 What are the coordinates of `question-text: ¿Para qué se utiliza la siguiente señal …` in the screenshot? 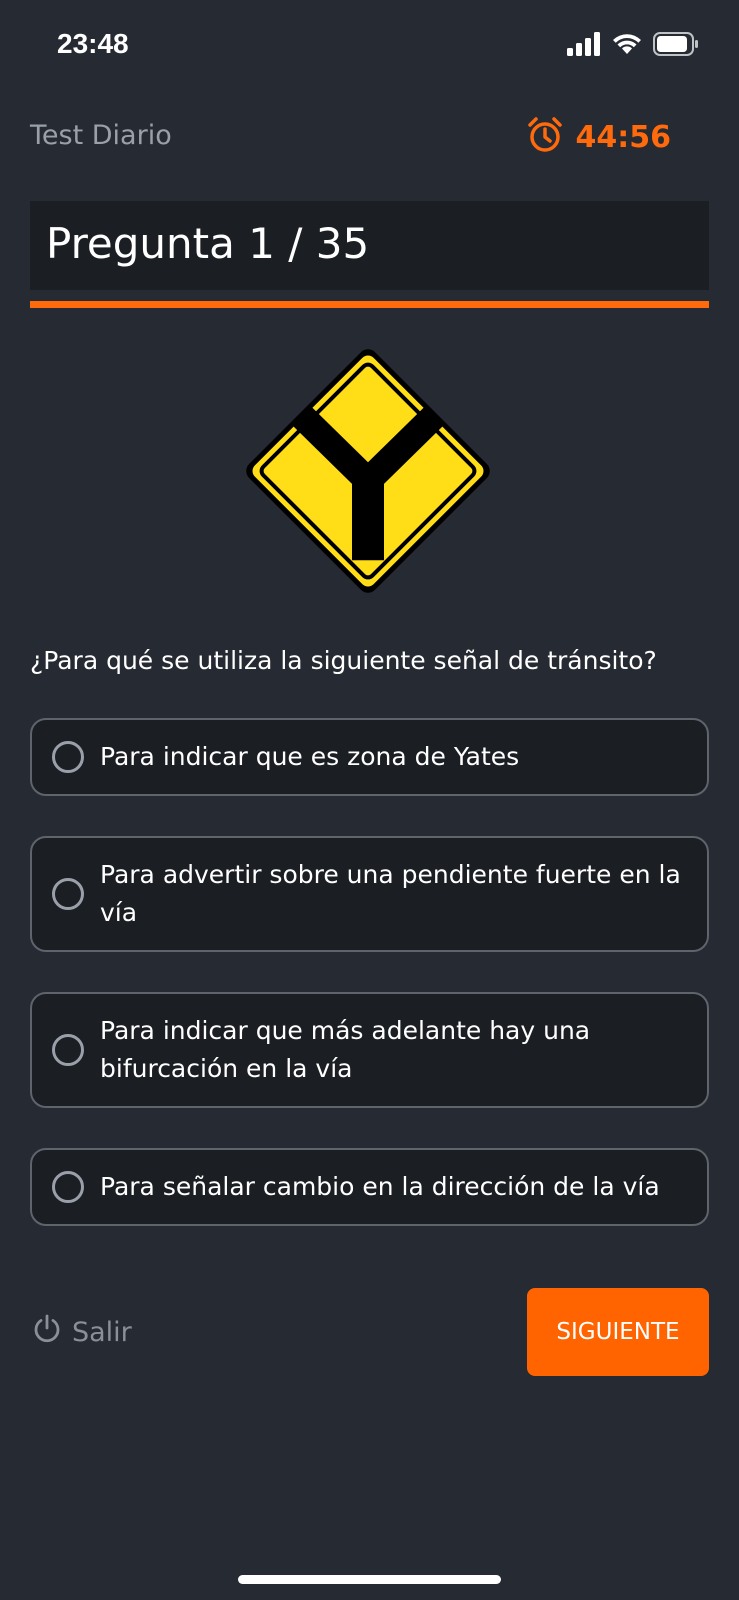 It's located at (343, 660).